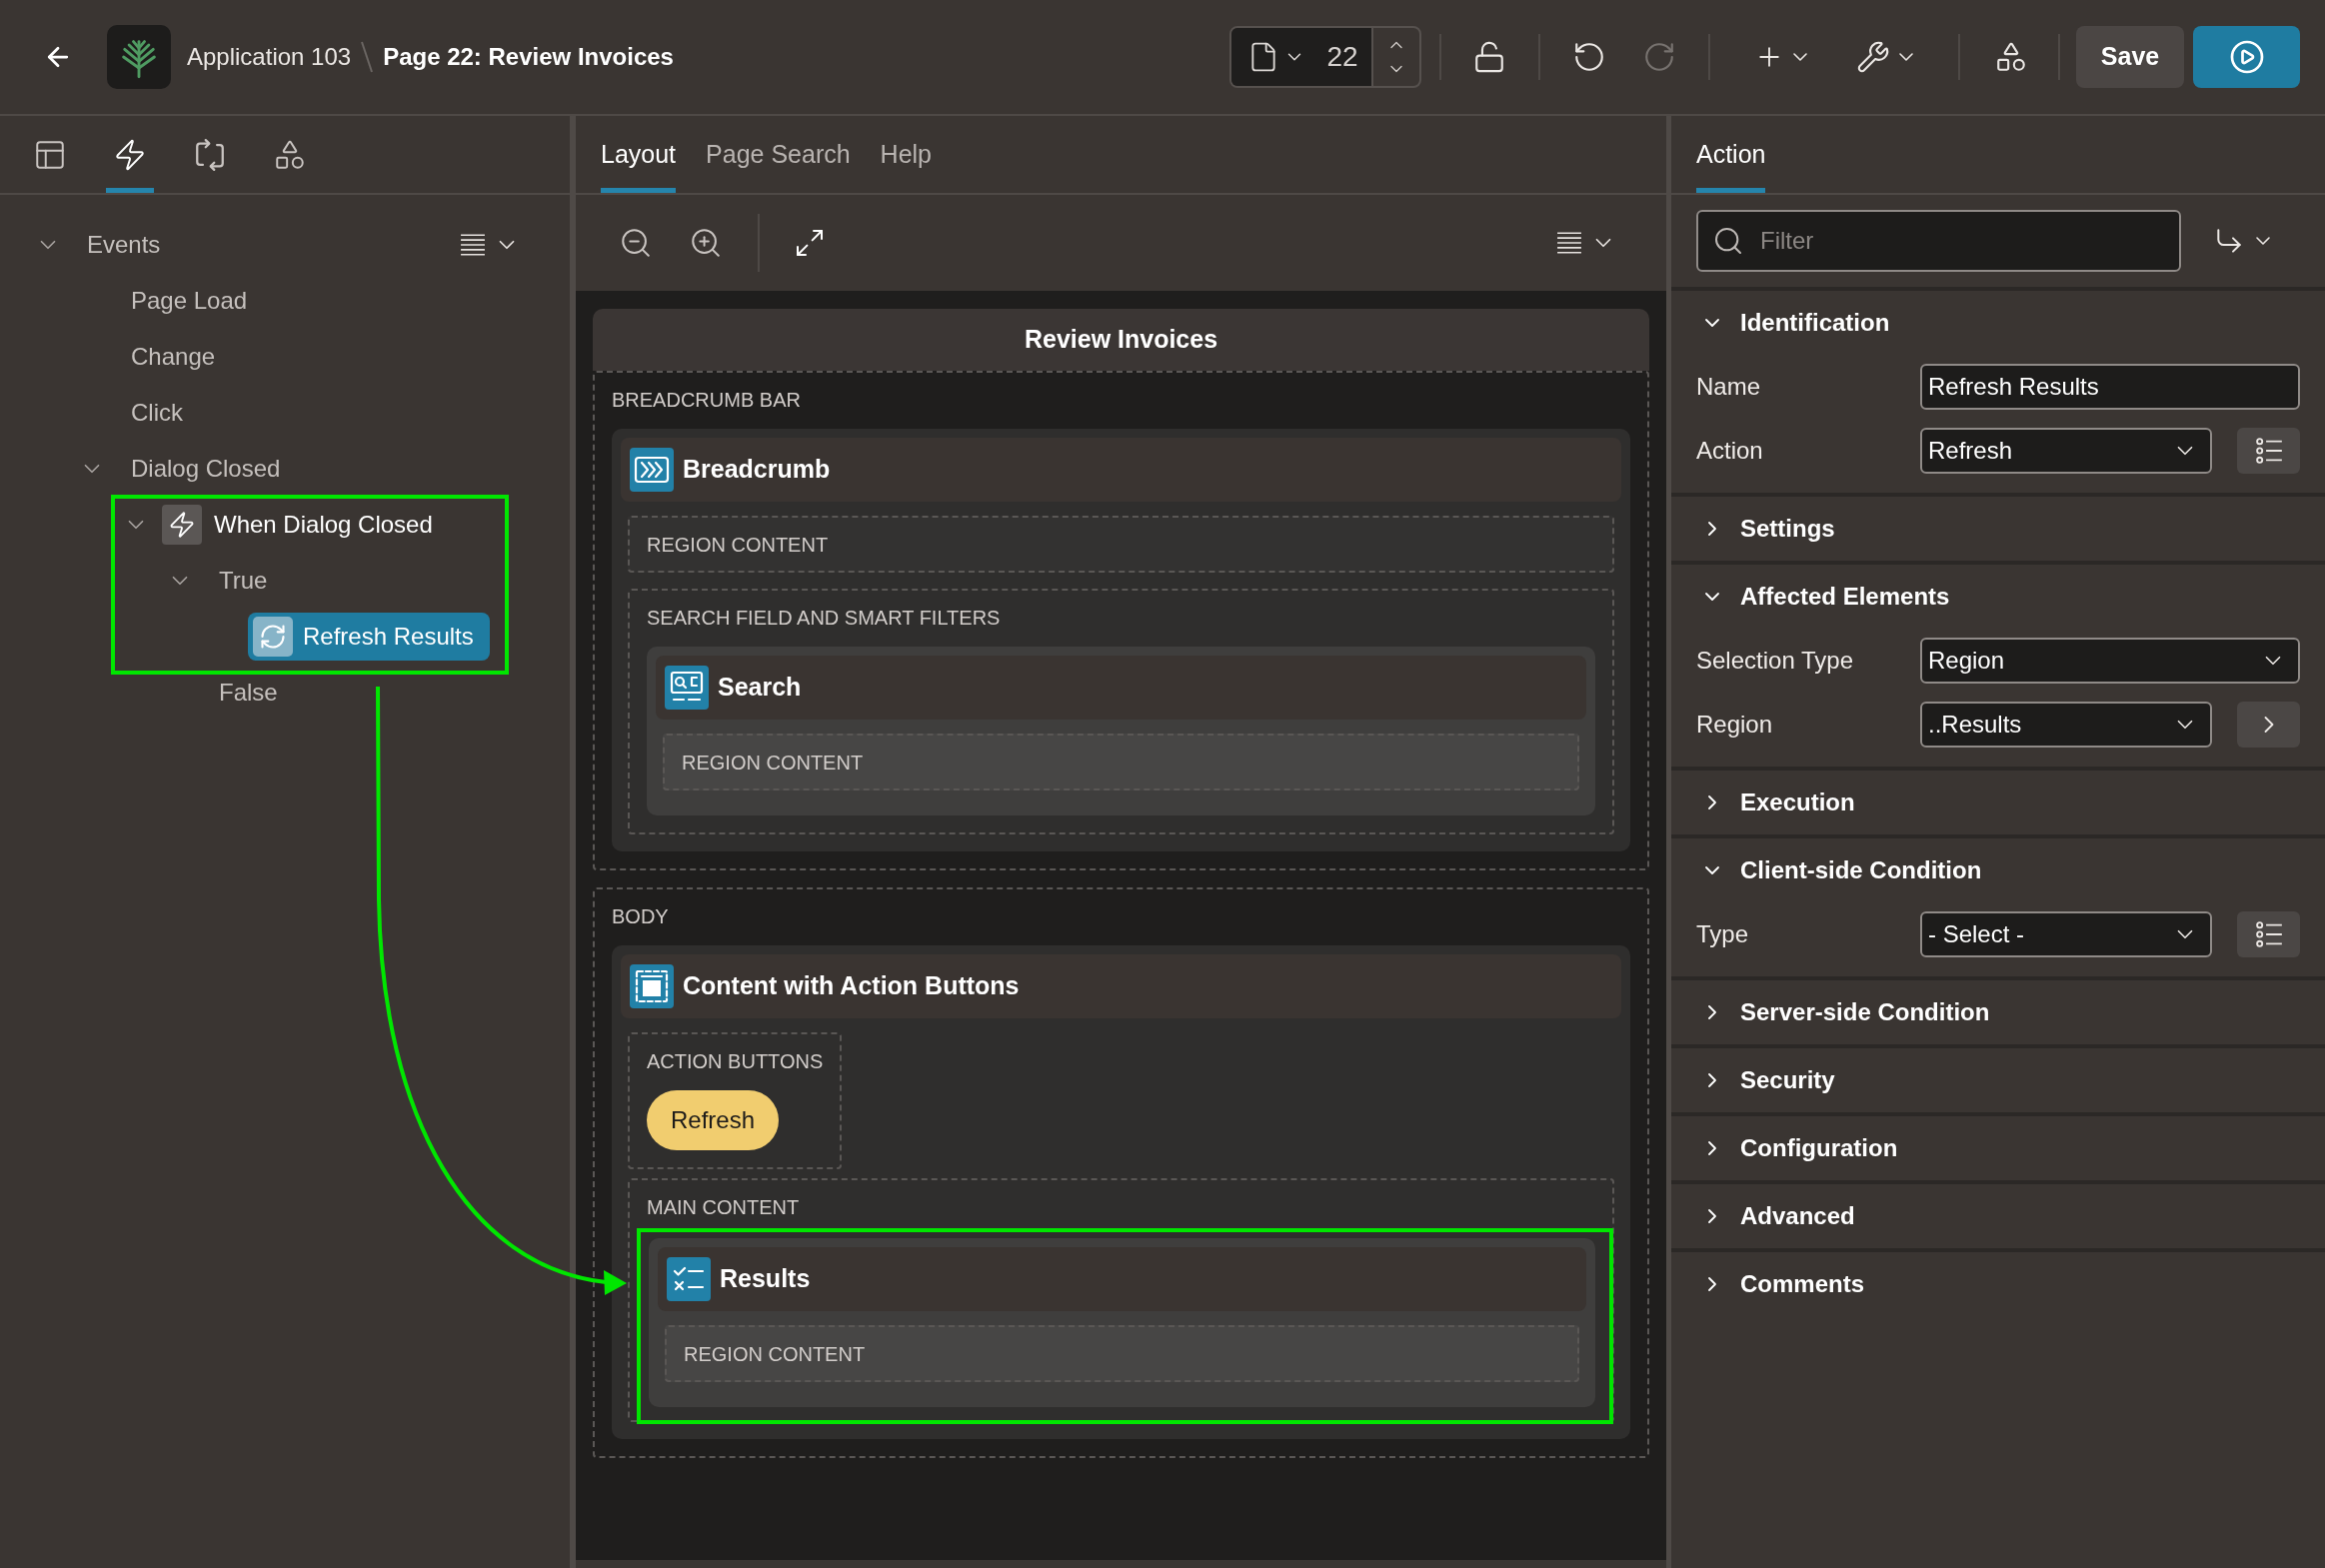 Image resolution: width=2325 pixels, height=1568 pixels. What do you see at coordinates (907, 155) in the screenshot?
I see `view-tab: Help` at bounding box center [907, 155].